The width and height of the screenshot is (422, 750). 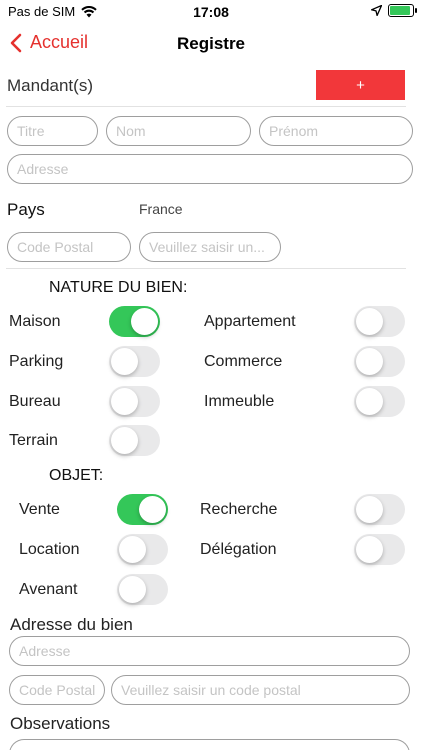 I want to click on observations-input, so click(x=209, y=744).